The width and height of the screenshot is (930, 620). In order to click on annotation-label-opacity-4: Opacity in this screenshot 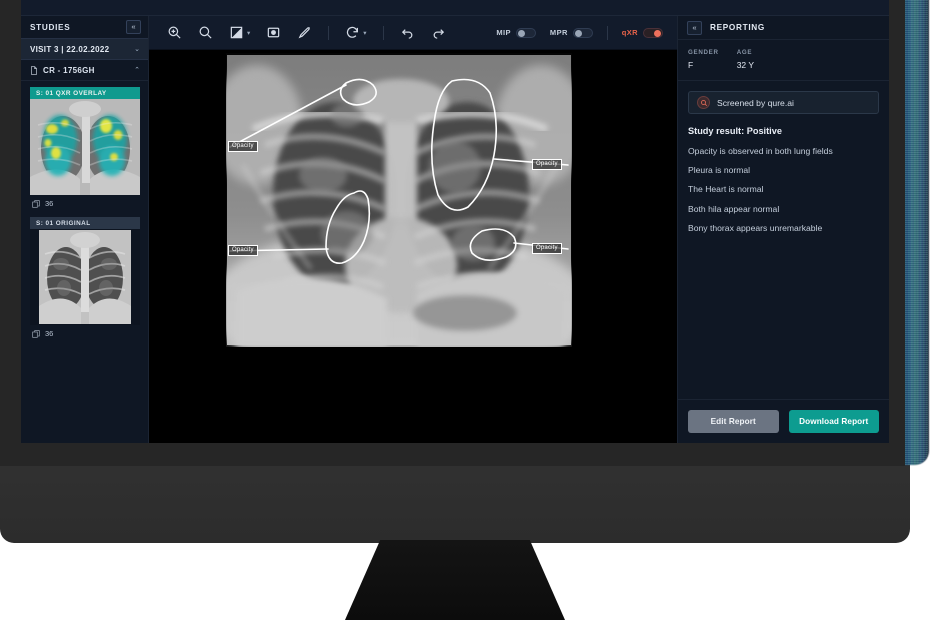, I will do `click(547, 248)`.